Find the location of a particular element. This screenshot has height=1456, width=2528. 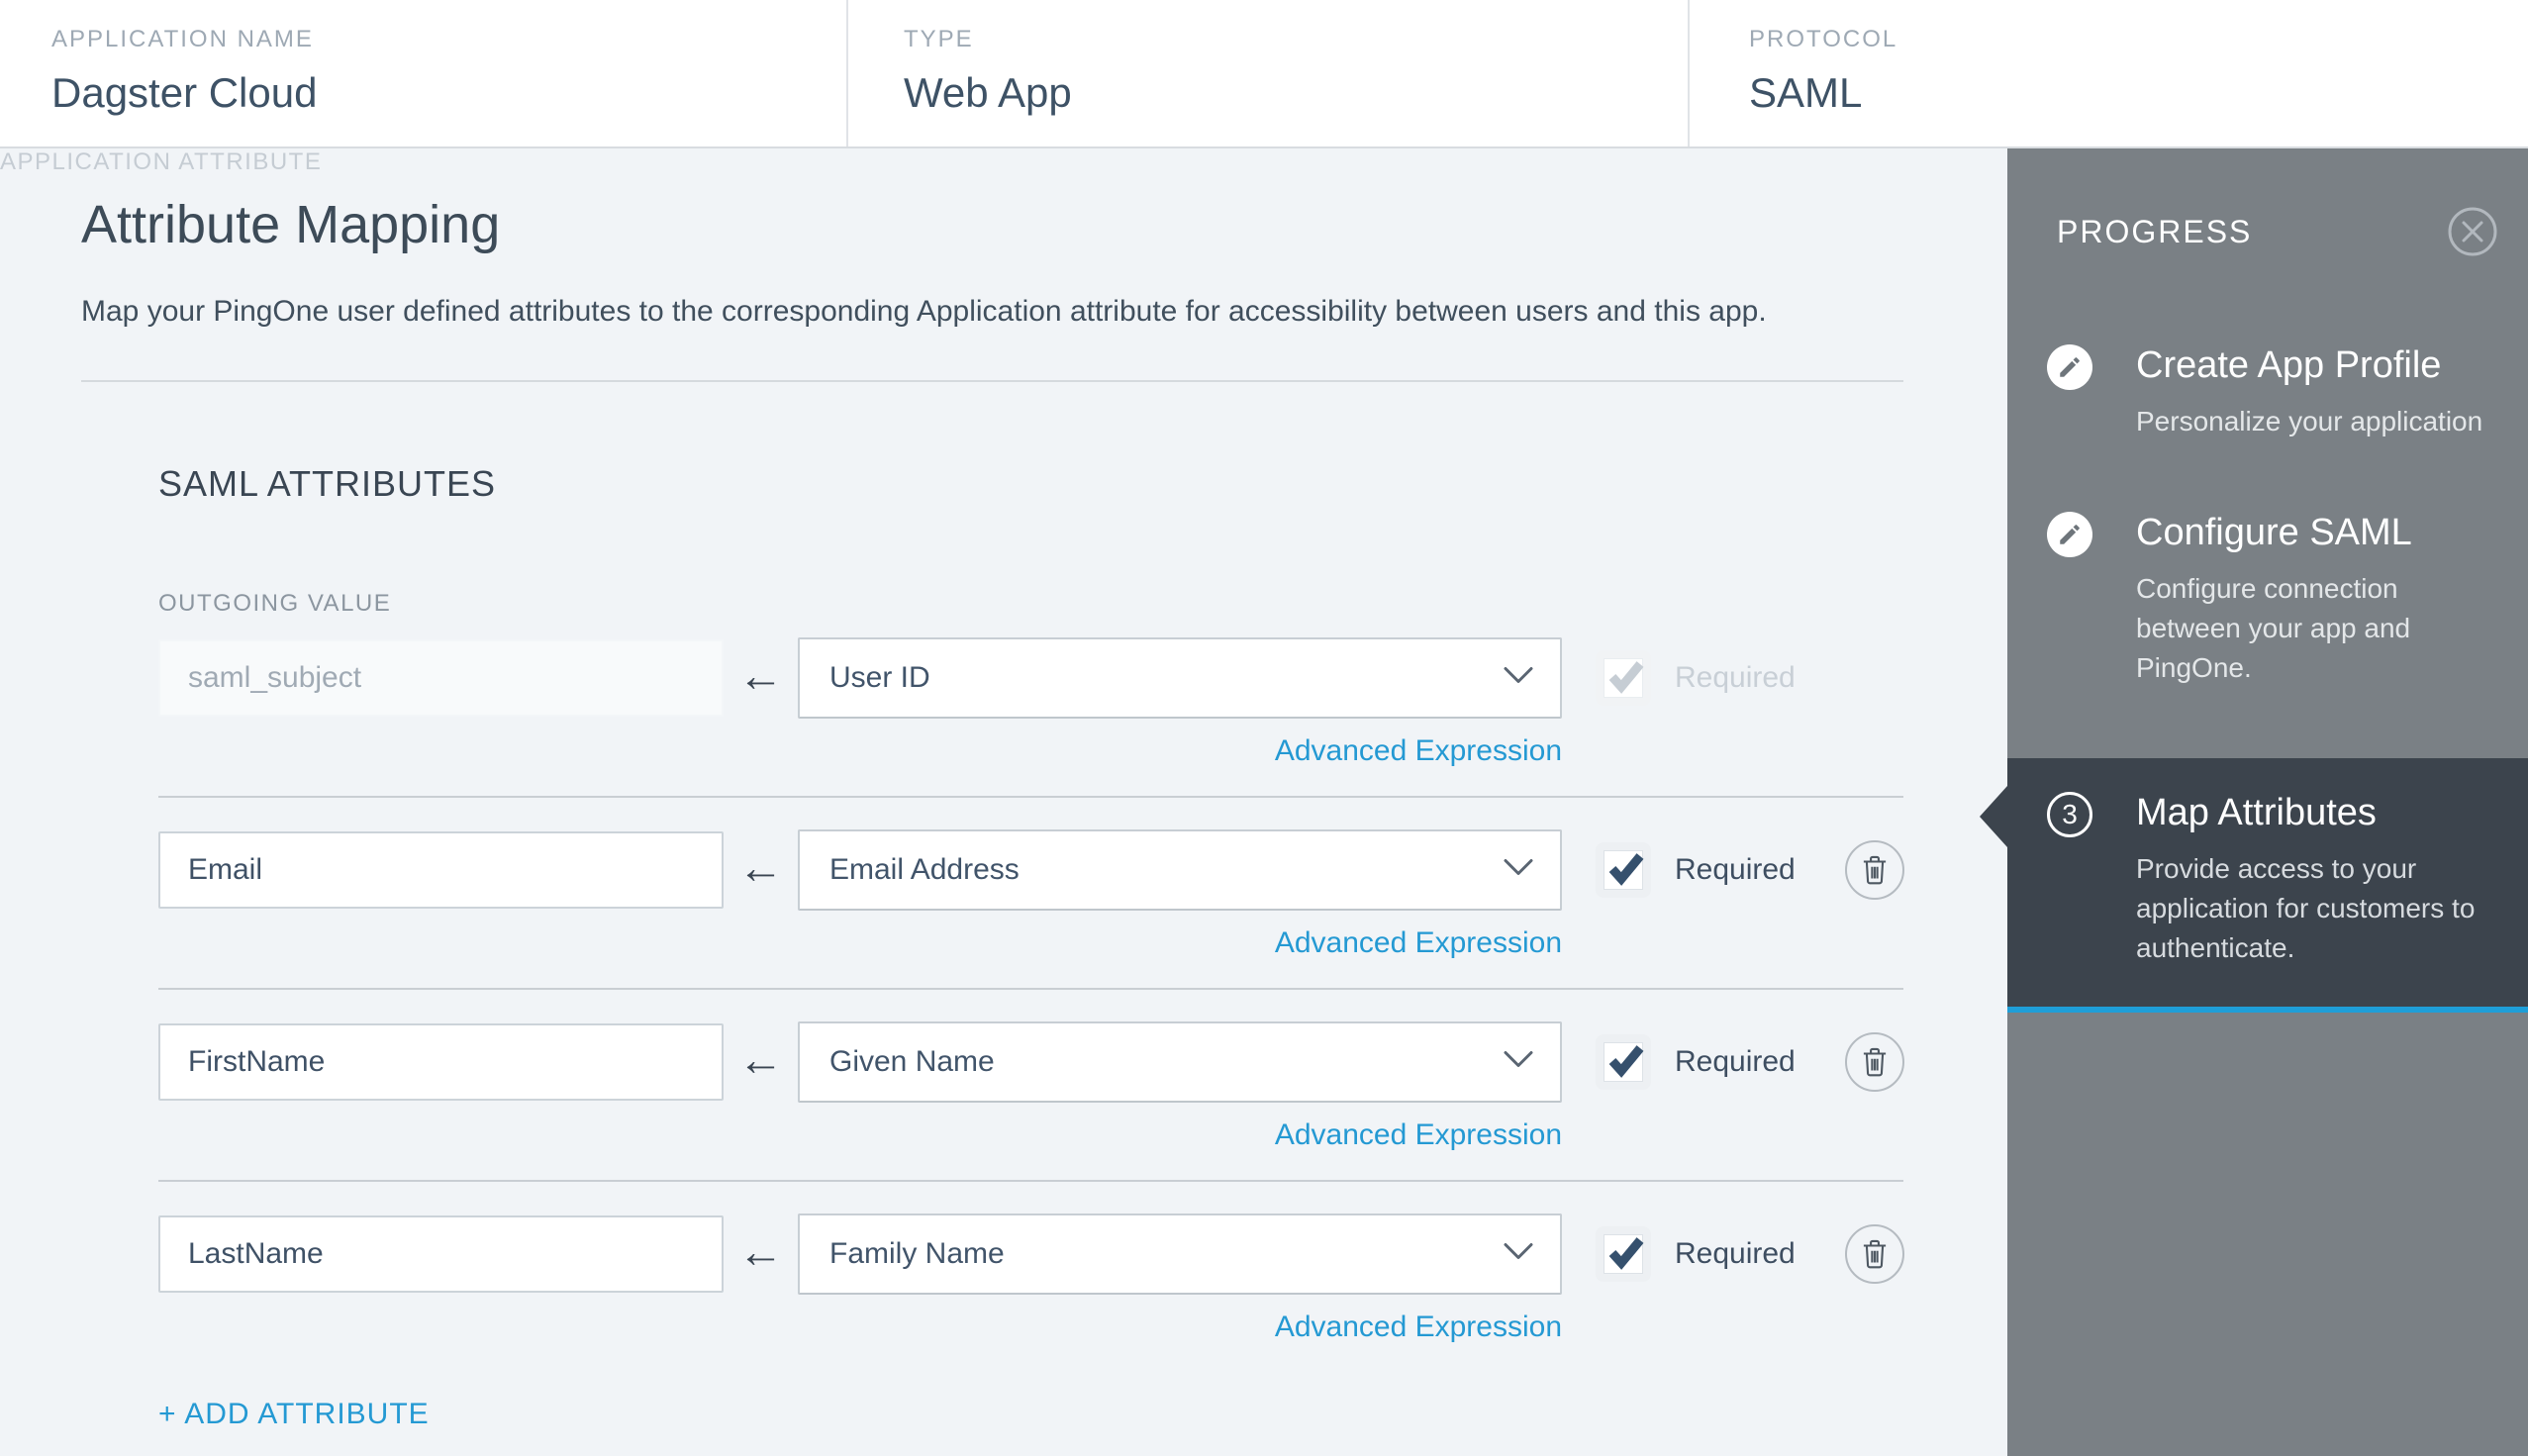

outgoing-value-select: Given Name is located at coordinates (1180, 1062).